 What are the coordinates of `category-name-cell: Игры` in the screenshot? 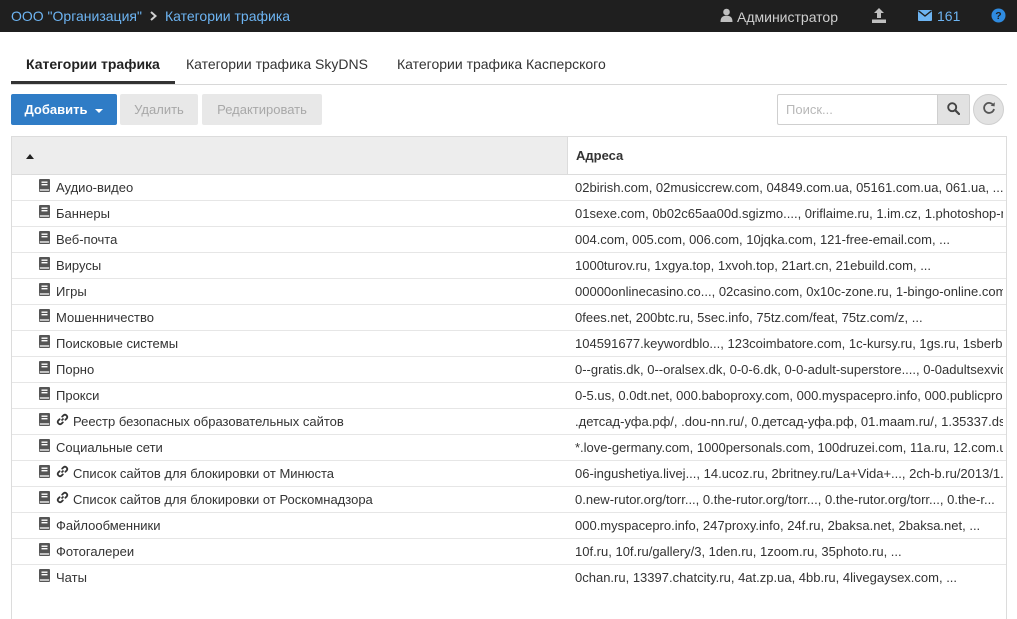 It's located at (63, 291).